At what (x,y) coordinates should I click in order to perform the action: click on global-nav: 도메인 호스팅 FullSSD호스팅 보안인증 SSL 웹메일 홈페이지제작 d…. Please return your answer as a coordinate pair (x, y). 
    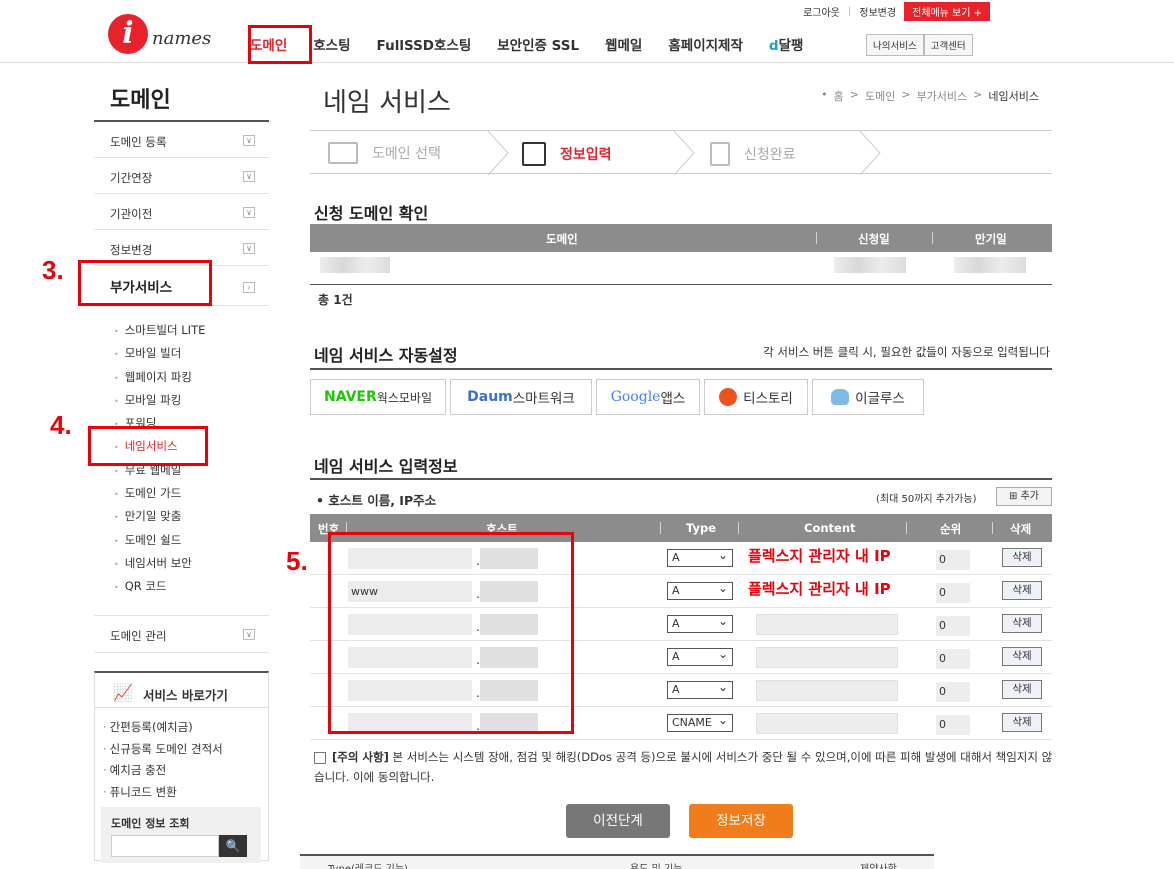
    Looking at the image, I should click on (539, 44).